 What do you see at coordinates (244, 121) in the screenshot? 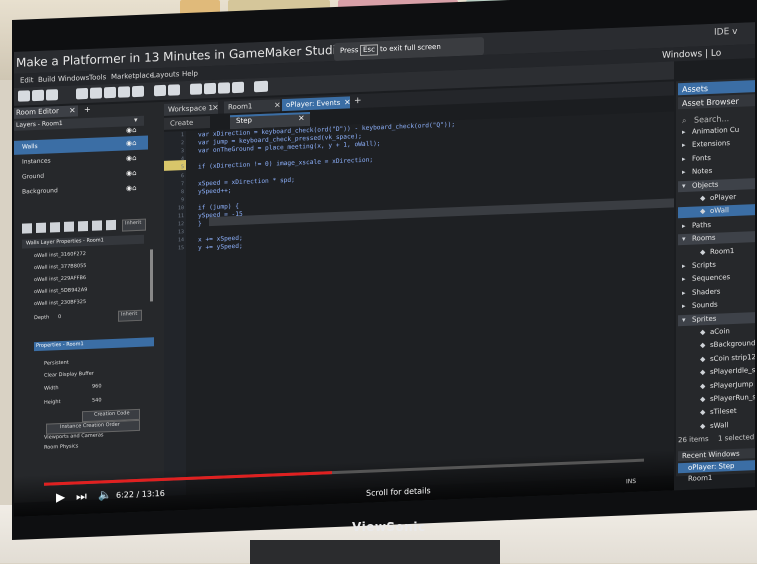
I see `event-tab-step-label: Step` at bounding box center [244, 121].